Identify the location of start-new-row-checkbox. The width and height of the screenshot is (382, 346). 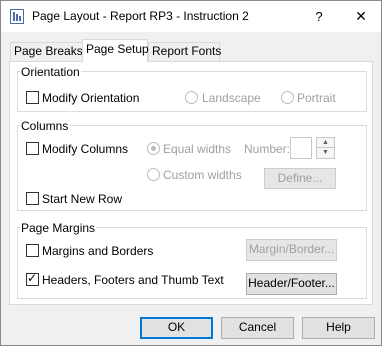
(32, 198).